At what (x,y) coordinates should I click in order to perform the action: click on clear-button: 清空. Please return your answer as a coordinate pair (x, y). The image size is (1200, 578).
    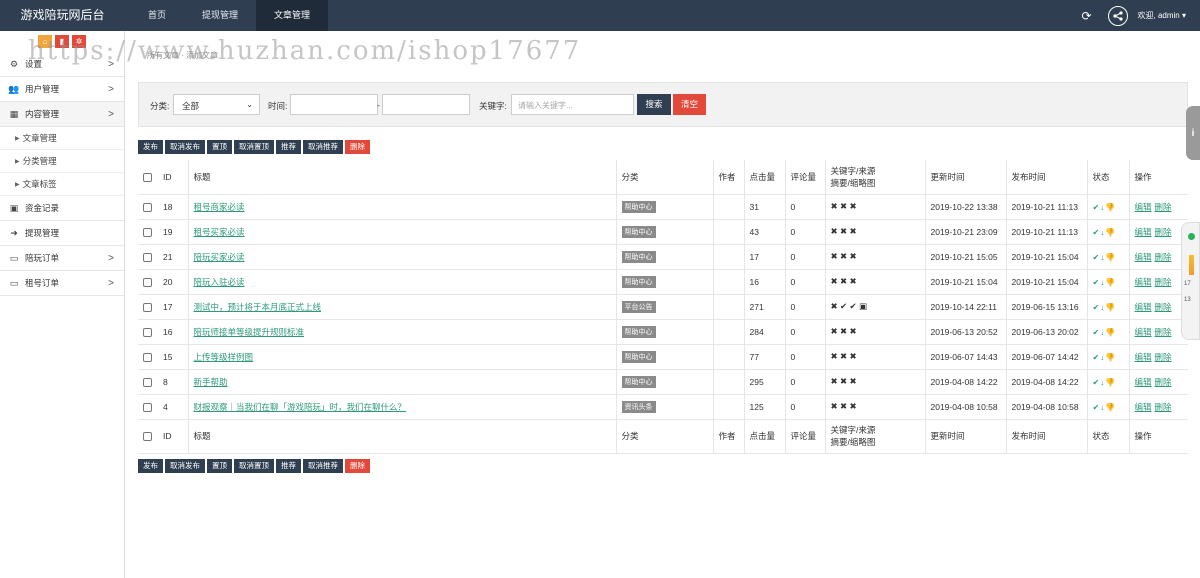
    Looking at the image, I should click on (689, 104).